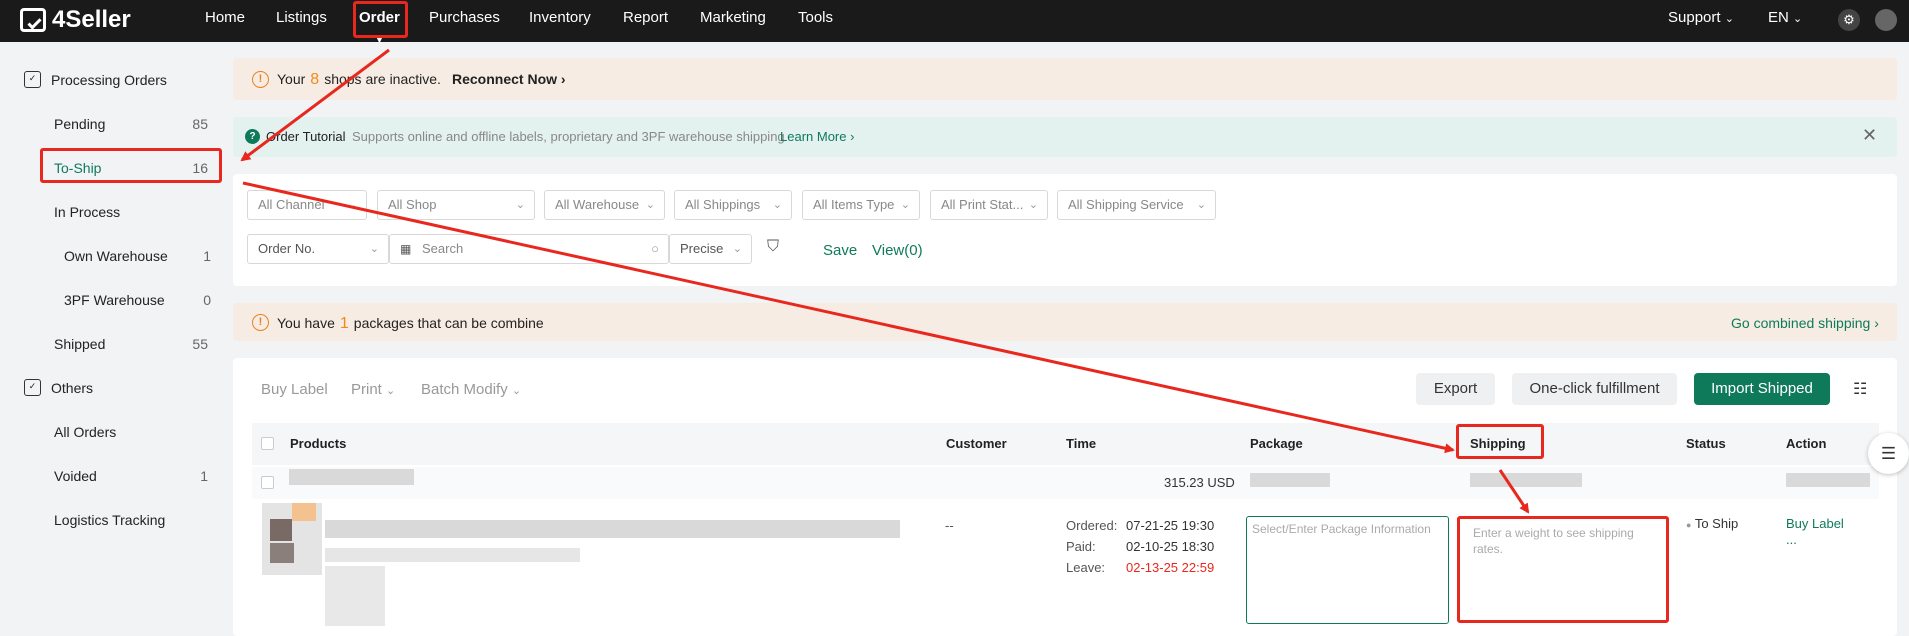 The image size is (1909, 636). I want to click on annotation-arrow-shipping-to-rates, so click(1514, 491).